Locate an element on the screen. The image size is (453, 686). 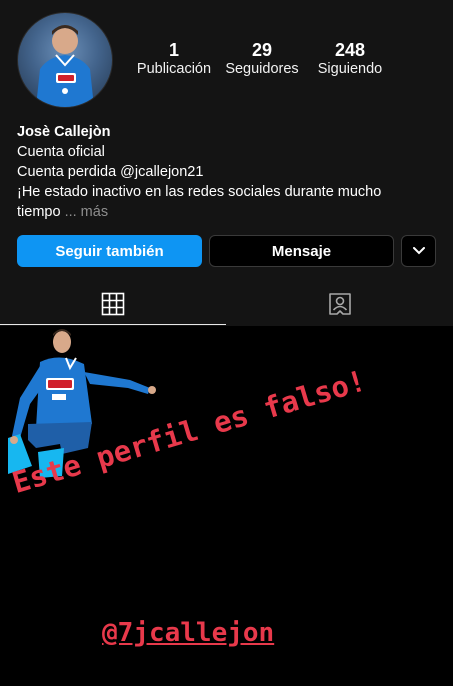
tab-tagged is located at coordinates (340, 304).